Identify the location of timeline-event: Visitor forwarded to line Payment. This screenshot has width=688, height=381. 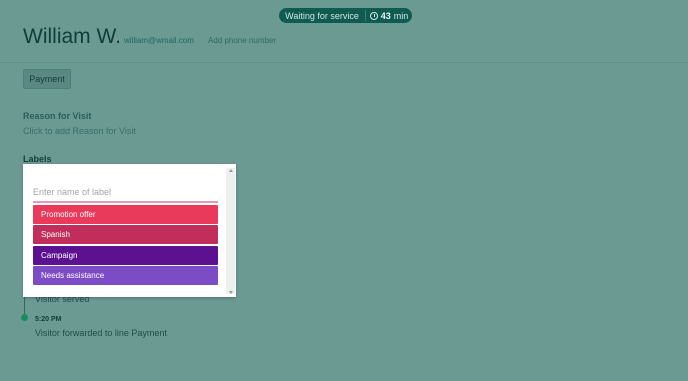
(101, 333).